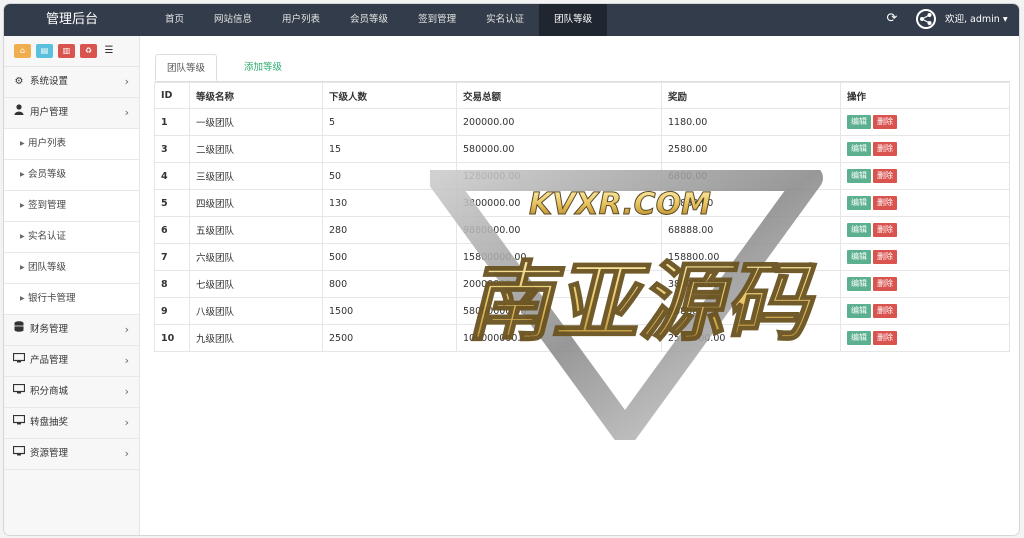  What do you see at coordinates (437, 20) in the screenshot?
I see `nav-checkin: 签到管理` at bounding box center [437, 20].